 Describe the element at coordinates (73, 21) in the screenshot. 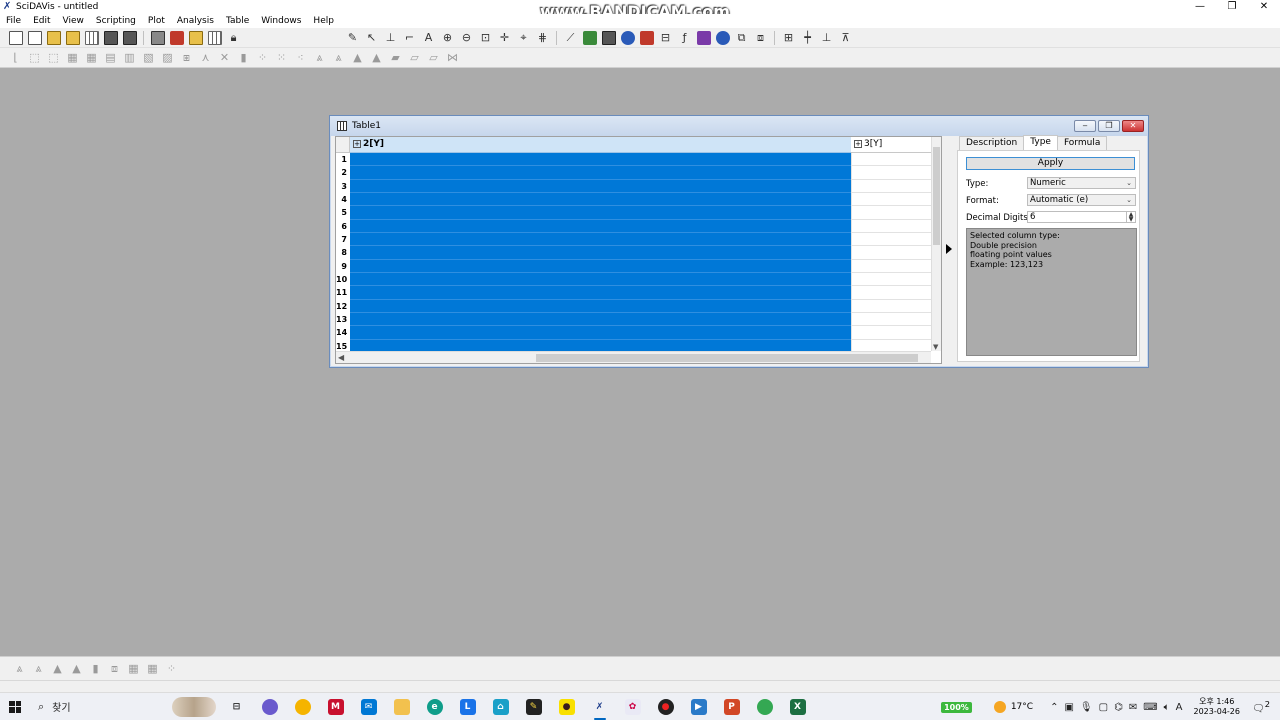

I see `menu-view: View` at that location.